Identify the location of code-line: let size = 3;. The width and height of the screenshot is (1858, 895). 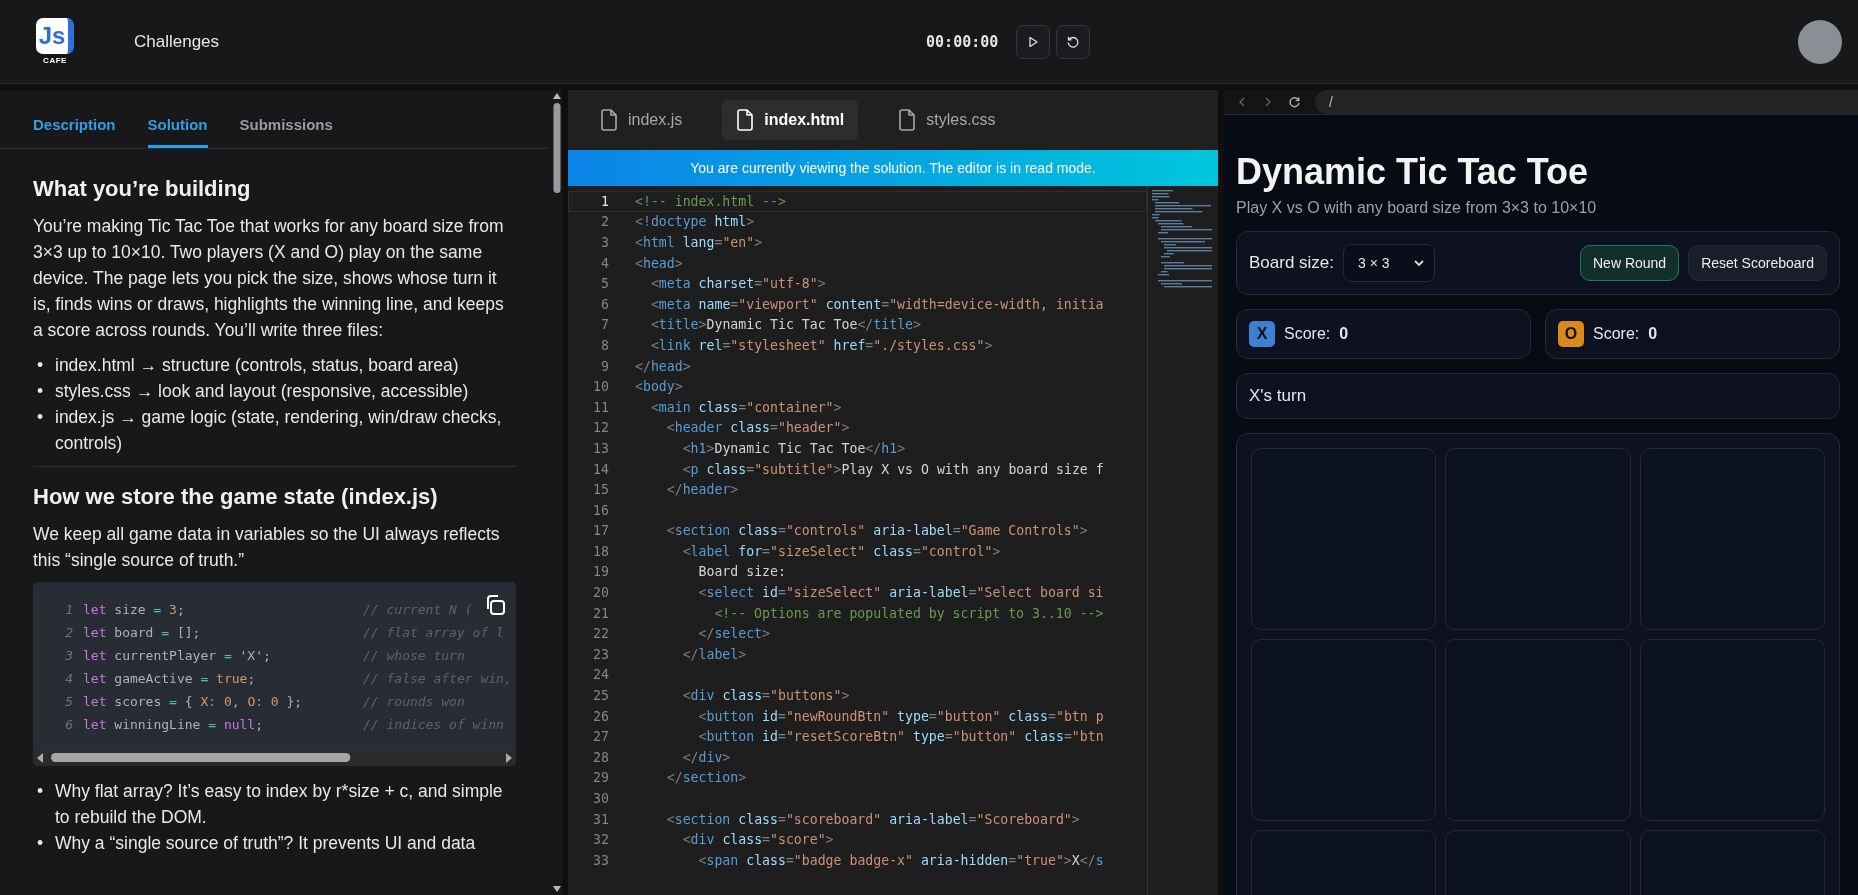
(134, 609).